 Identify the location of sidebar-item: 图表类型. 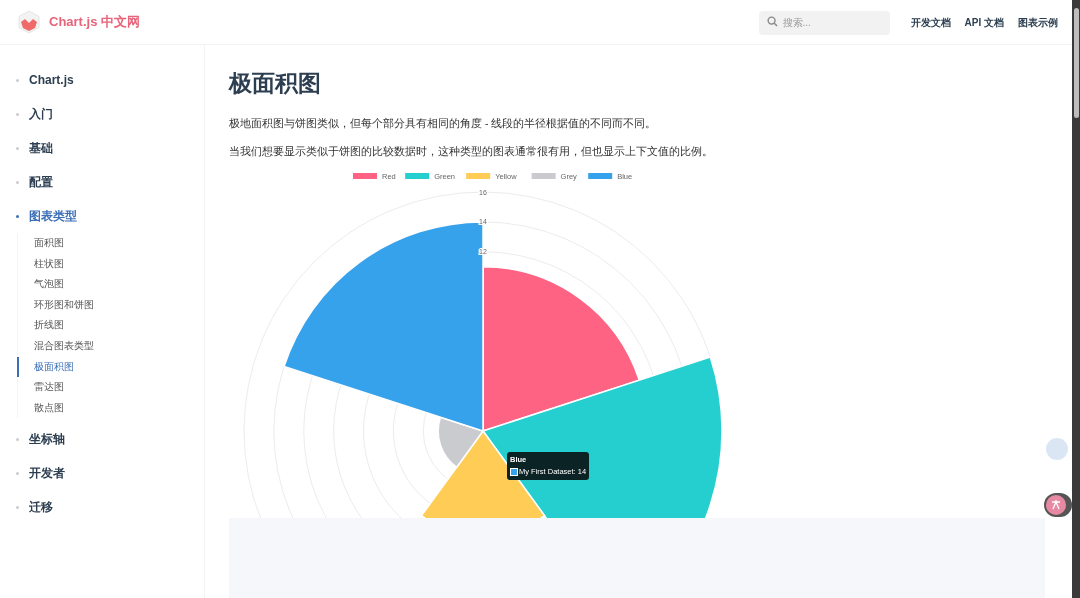
(53, 216).